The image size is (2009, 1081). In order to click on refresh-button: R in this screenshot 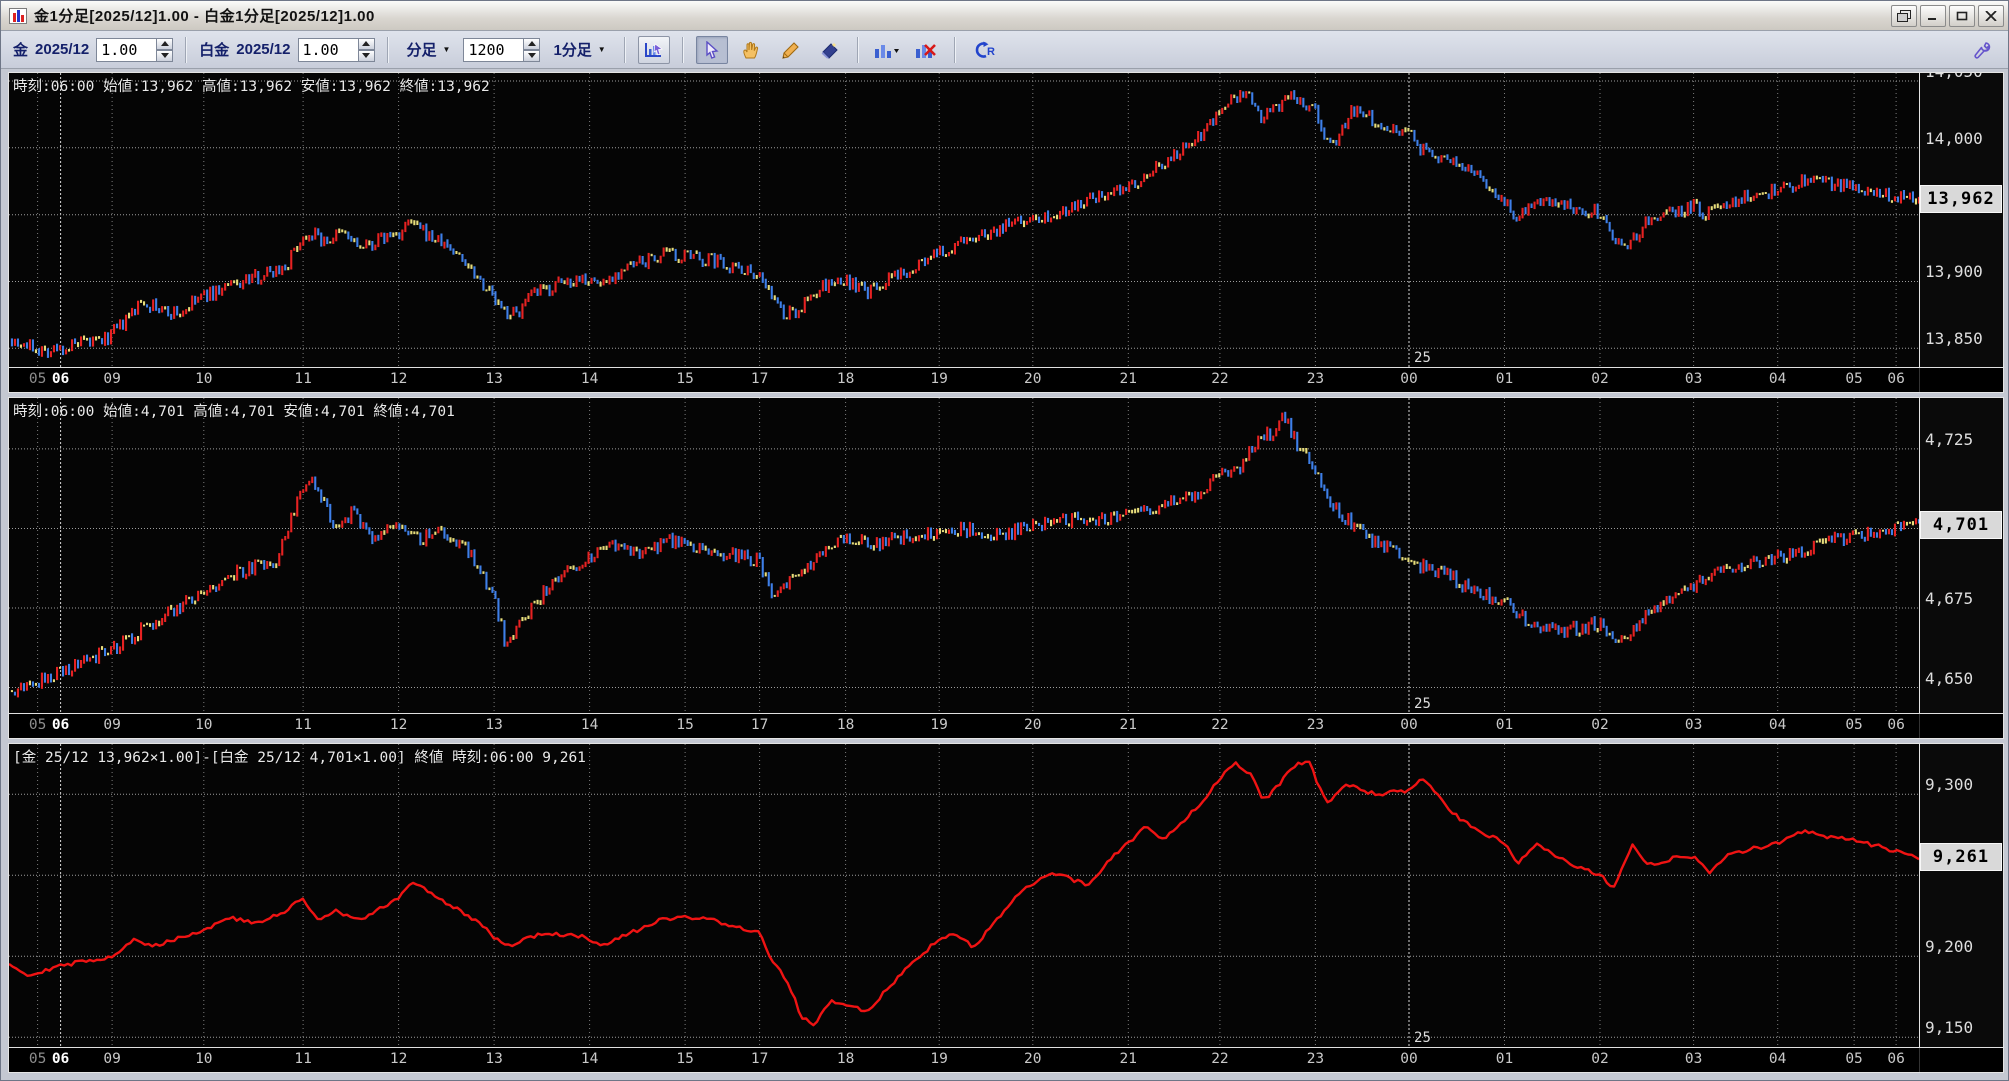, I will do `click(984, 50)`.